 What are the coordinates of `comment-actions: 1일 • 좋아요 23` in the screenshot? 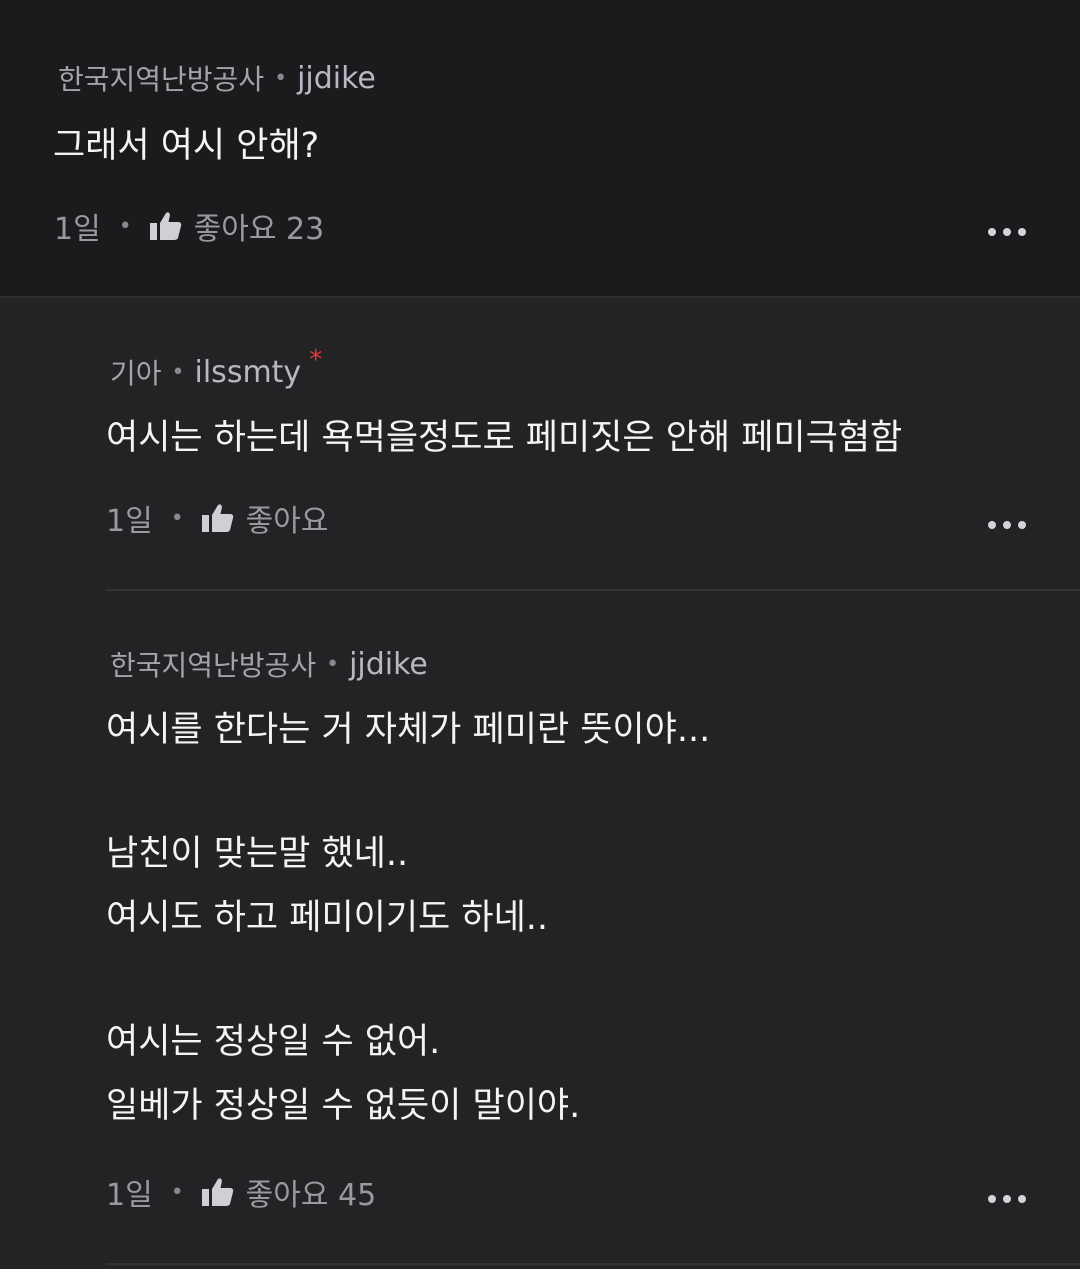 It's located at (189, 226).